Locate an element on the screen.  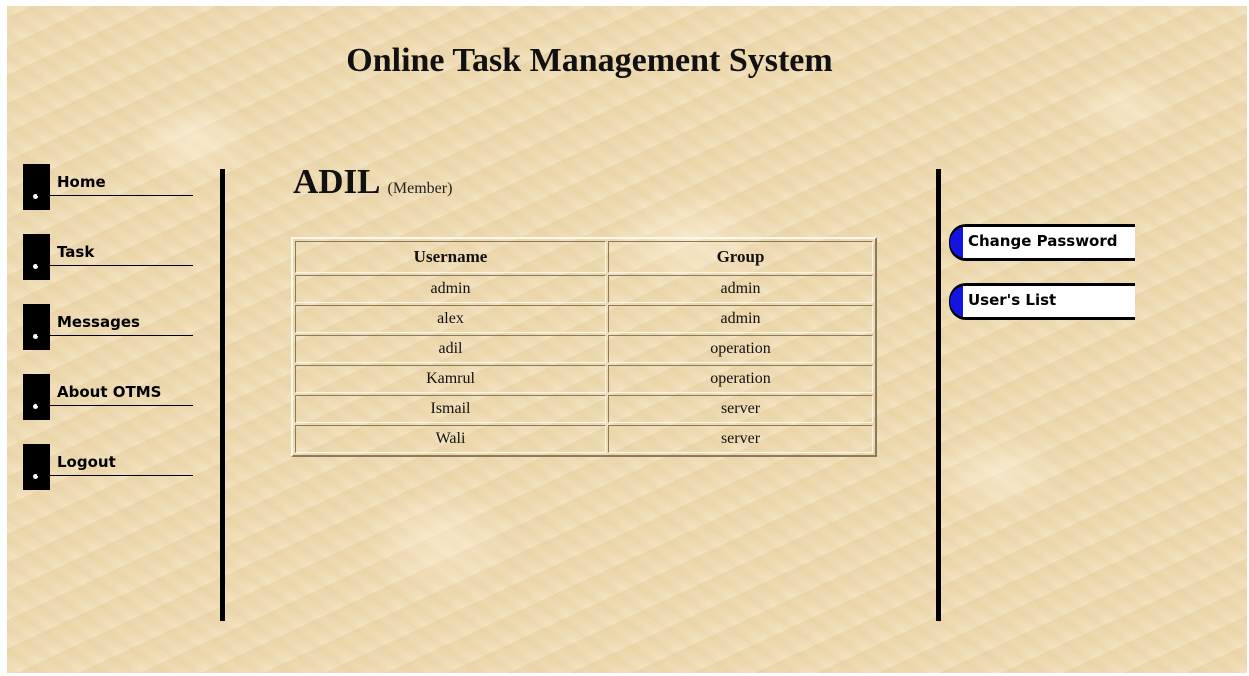
table-row: alex admin is located at coordinates (584, 319).